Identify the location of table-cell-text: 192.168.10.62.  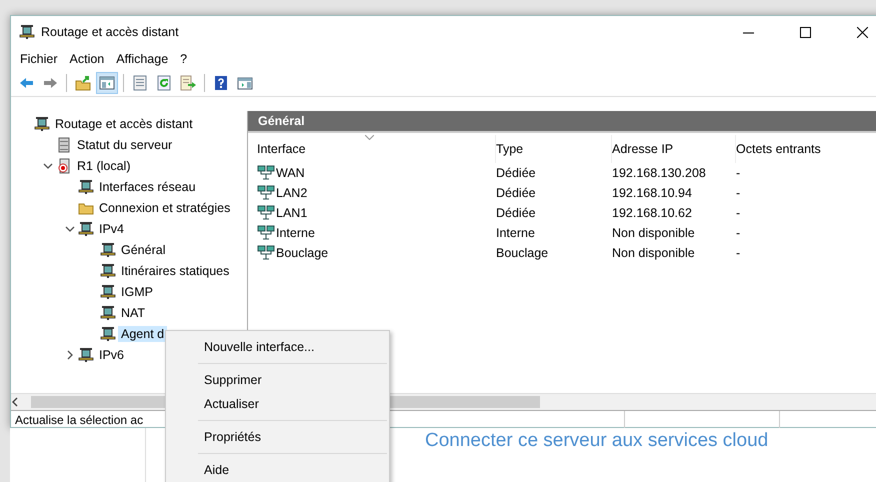
(652, 213).